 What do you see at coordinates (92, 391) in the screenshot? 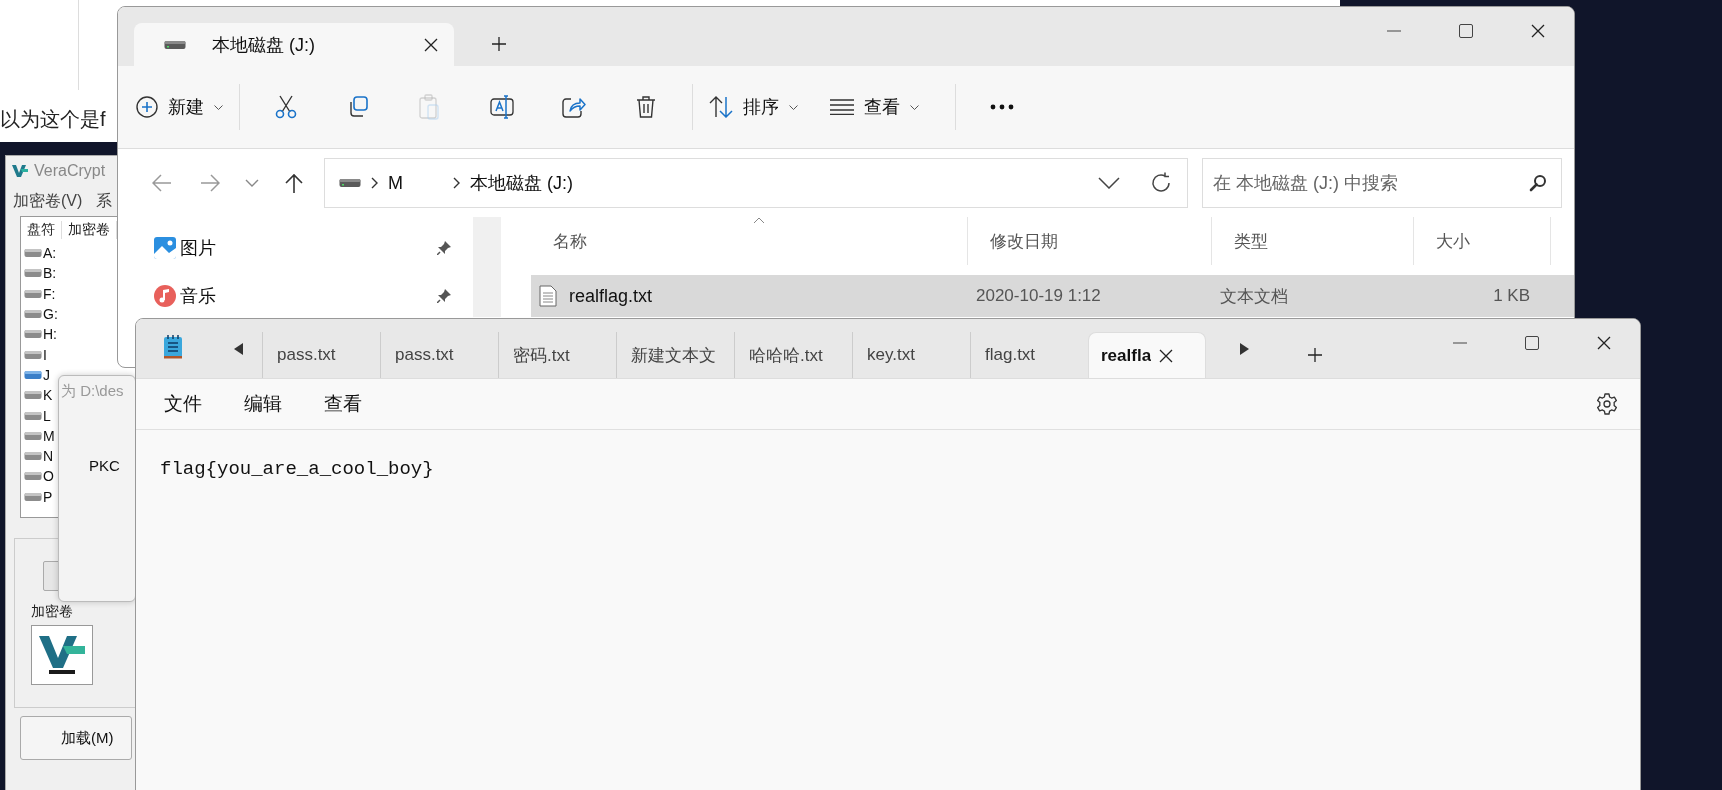
I see `dialog-title: 为 D:\des` at bounding box center [92, 391].